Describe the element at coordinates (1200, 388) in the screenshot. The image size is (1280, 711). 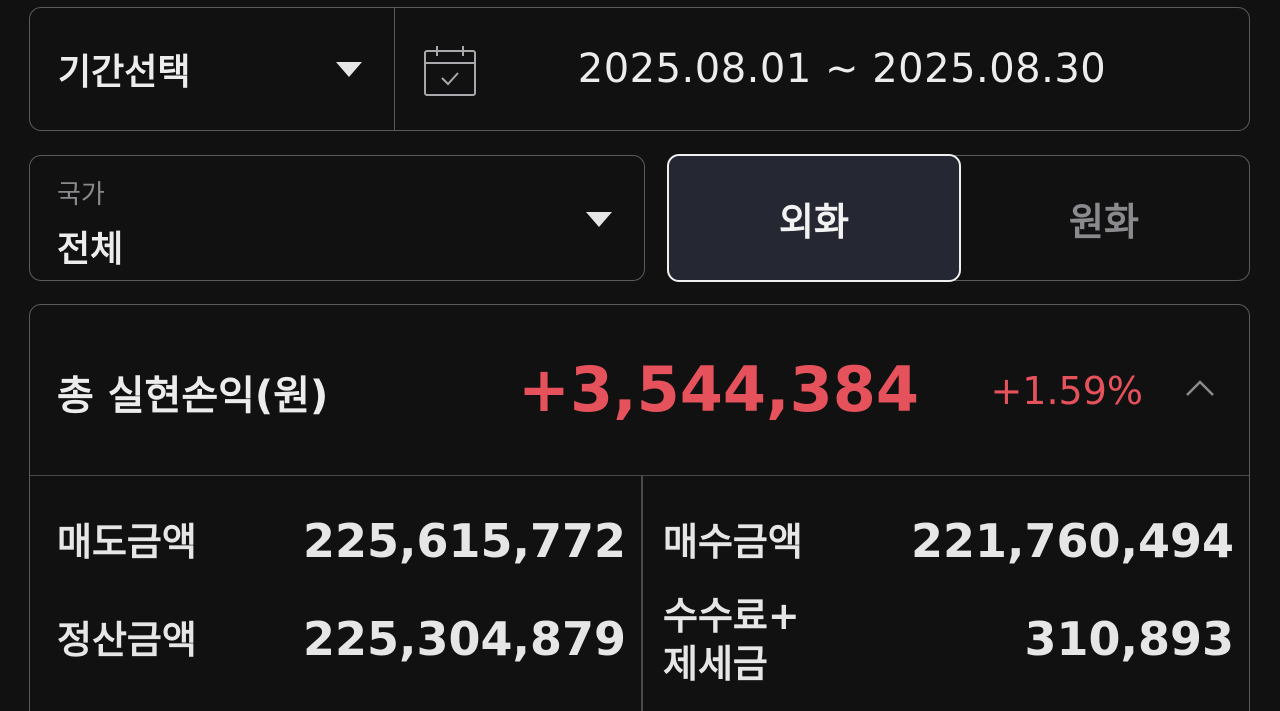
I see `chevron-up-icon` at that location.